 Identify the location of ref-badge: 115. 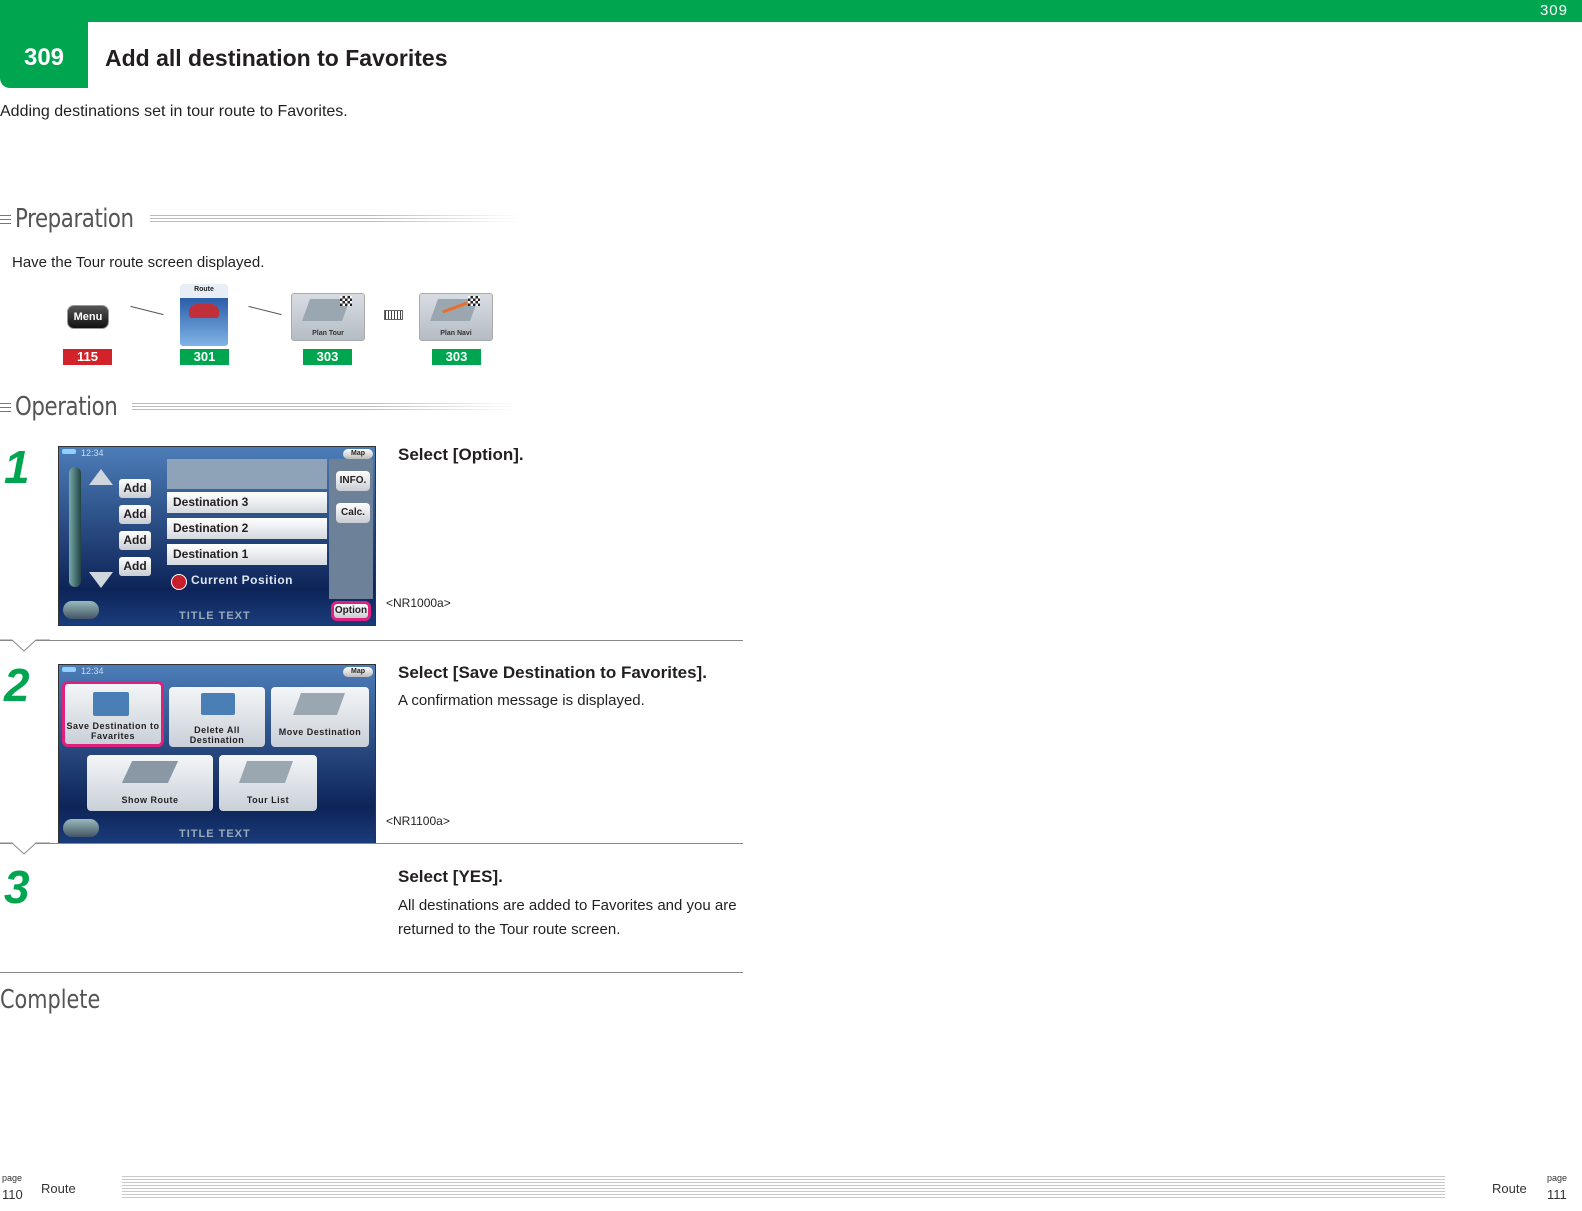
(87, 357).